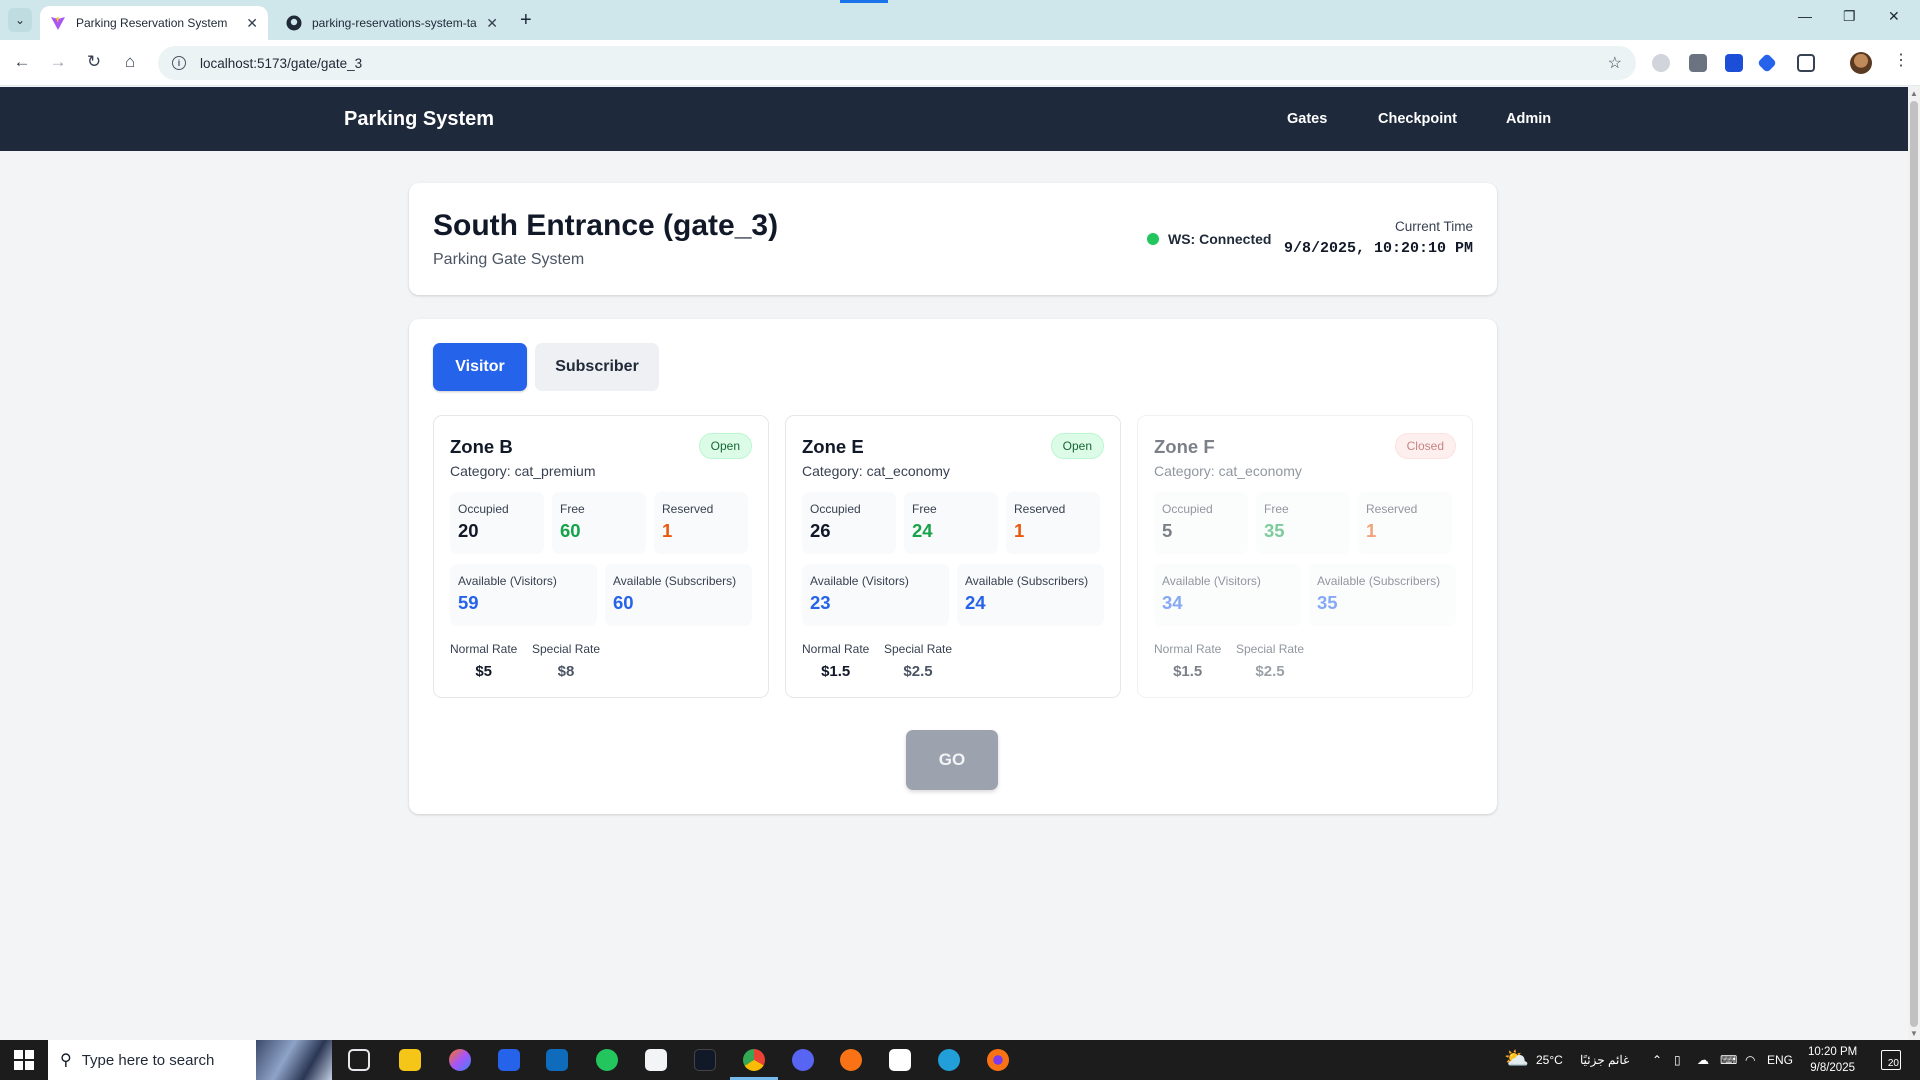 This screenshot has width=1920, height=1080. I want to click on telegram-icon, so click(949, 1060).